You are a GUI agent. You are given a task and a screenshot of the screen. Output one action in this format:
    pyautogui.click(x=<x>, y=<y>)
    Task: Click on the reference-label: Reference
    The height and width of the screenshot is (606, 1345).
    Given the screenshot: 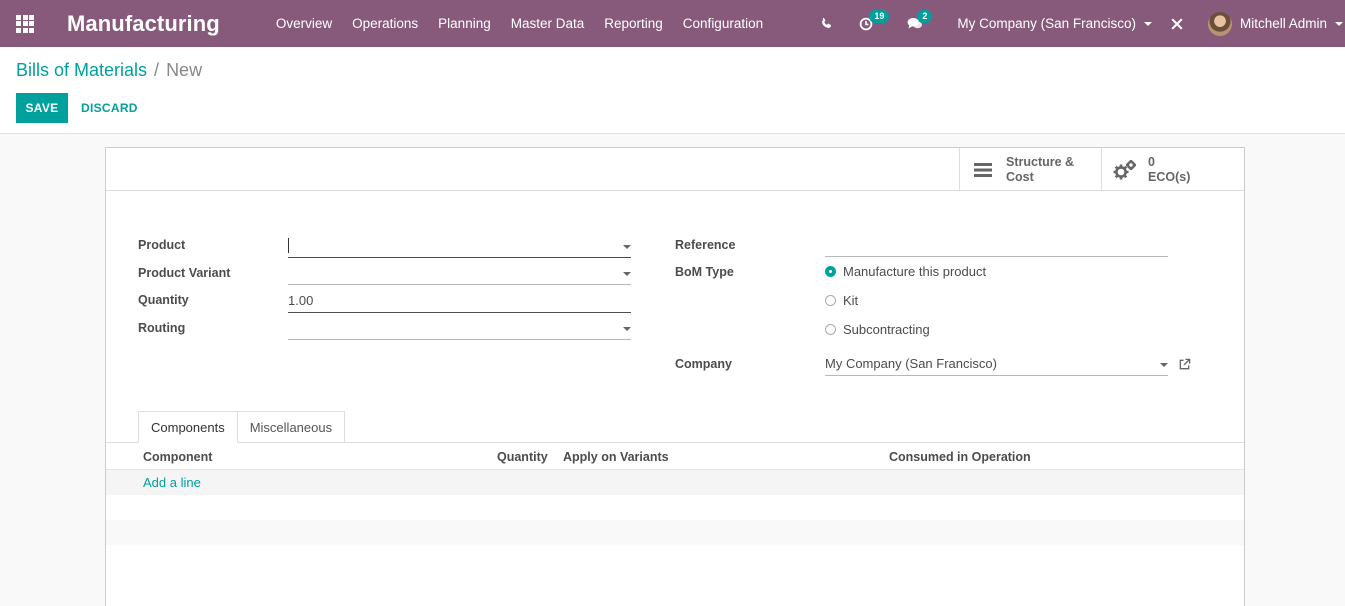 What is the action you would take?
    pyautogui.click(x=705, y=245)
    